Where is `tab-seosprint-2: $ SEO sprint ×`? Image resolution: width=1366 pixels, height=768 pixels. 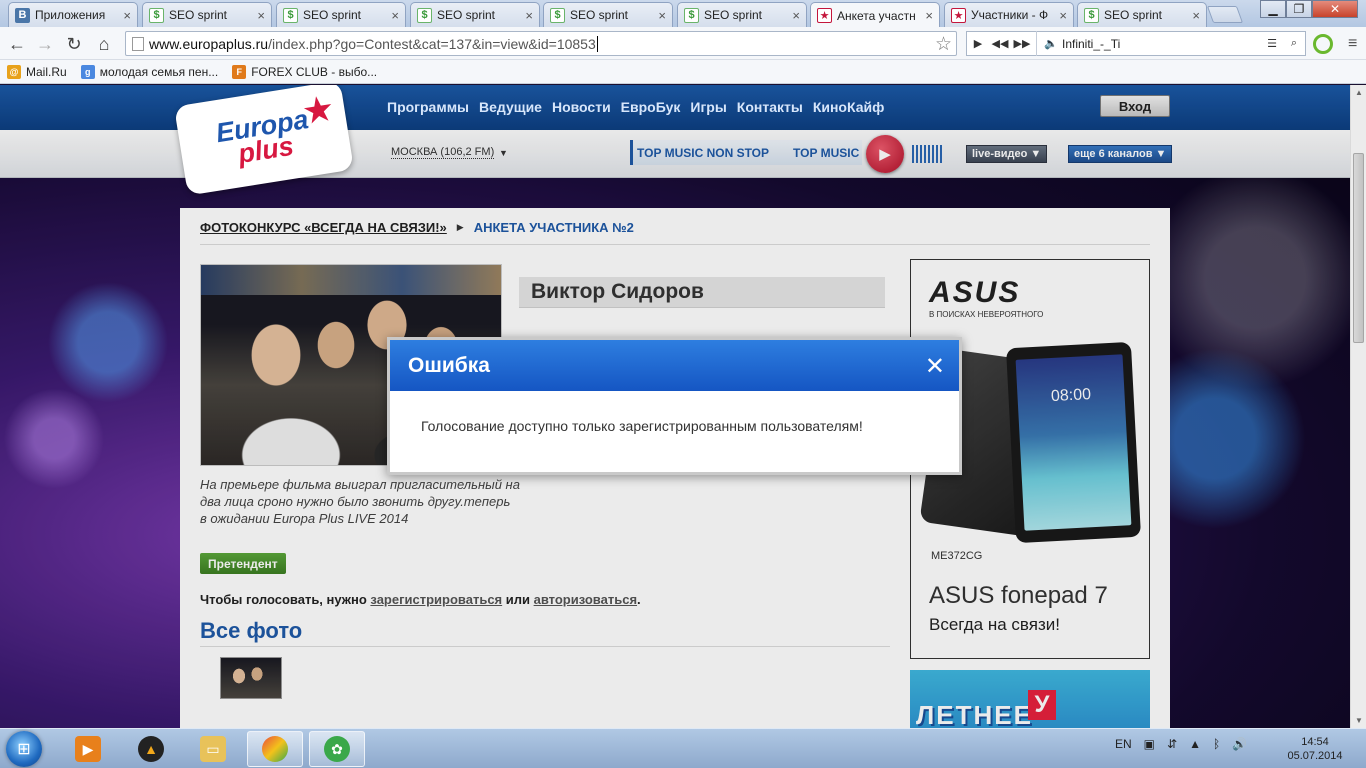 tab-seosprint-2: $ SEO sprint × is located at coordinates (341, 14).